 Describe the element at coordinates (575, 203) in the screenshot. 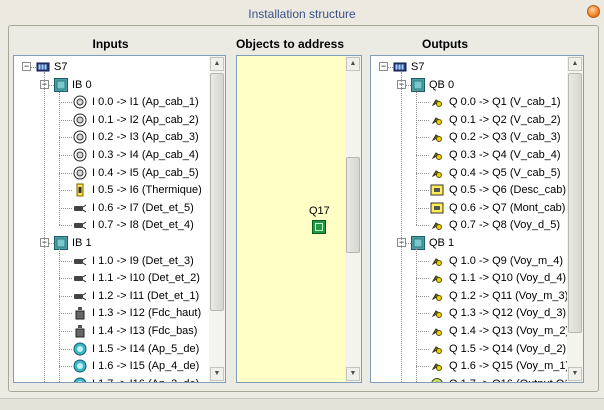

I see `outputs-scroll-thumb` at that location.